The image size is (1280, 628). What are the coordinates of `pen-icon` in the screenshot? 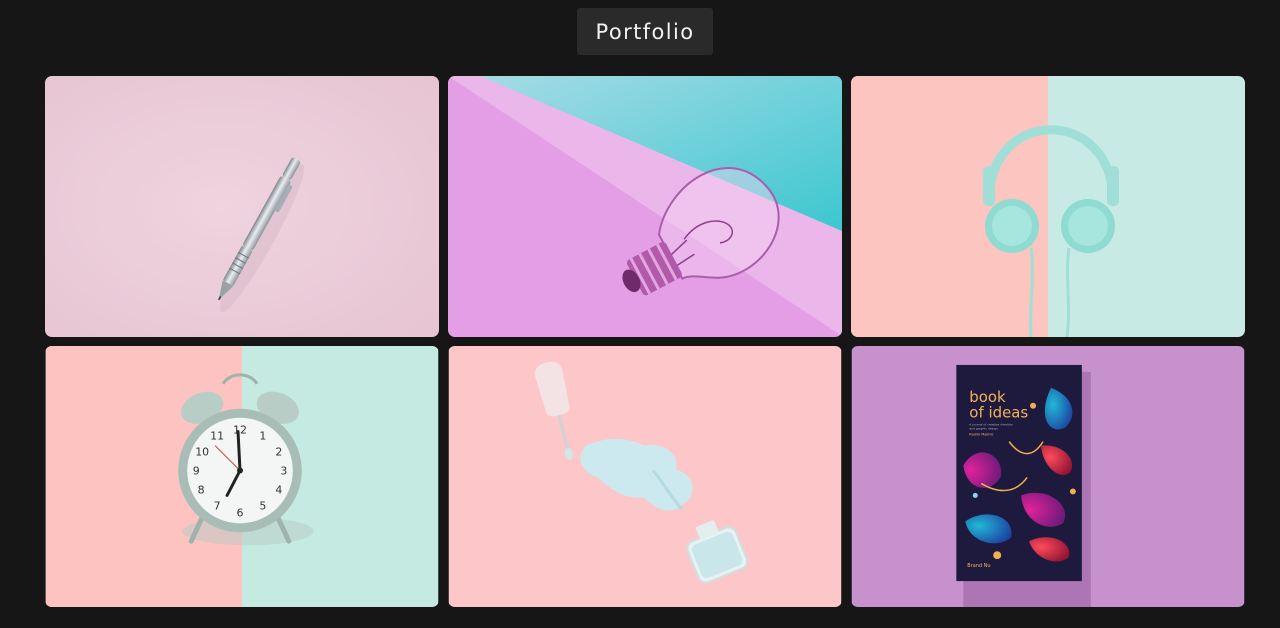 It's located at (242, 206).